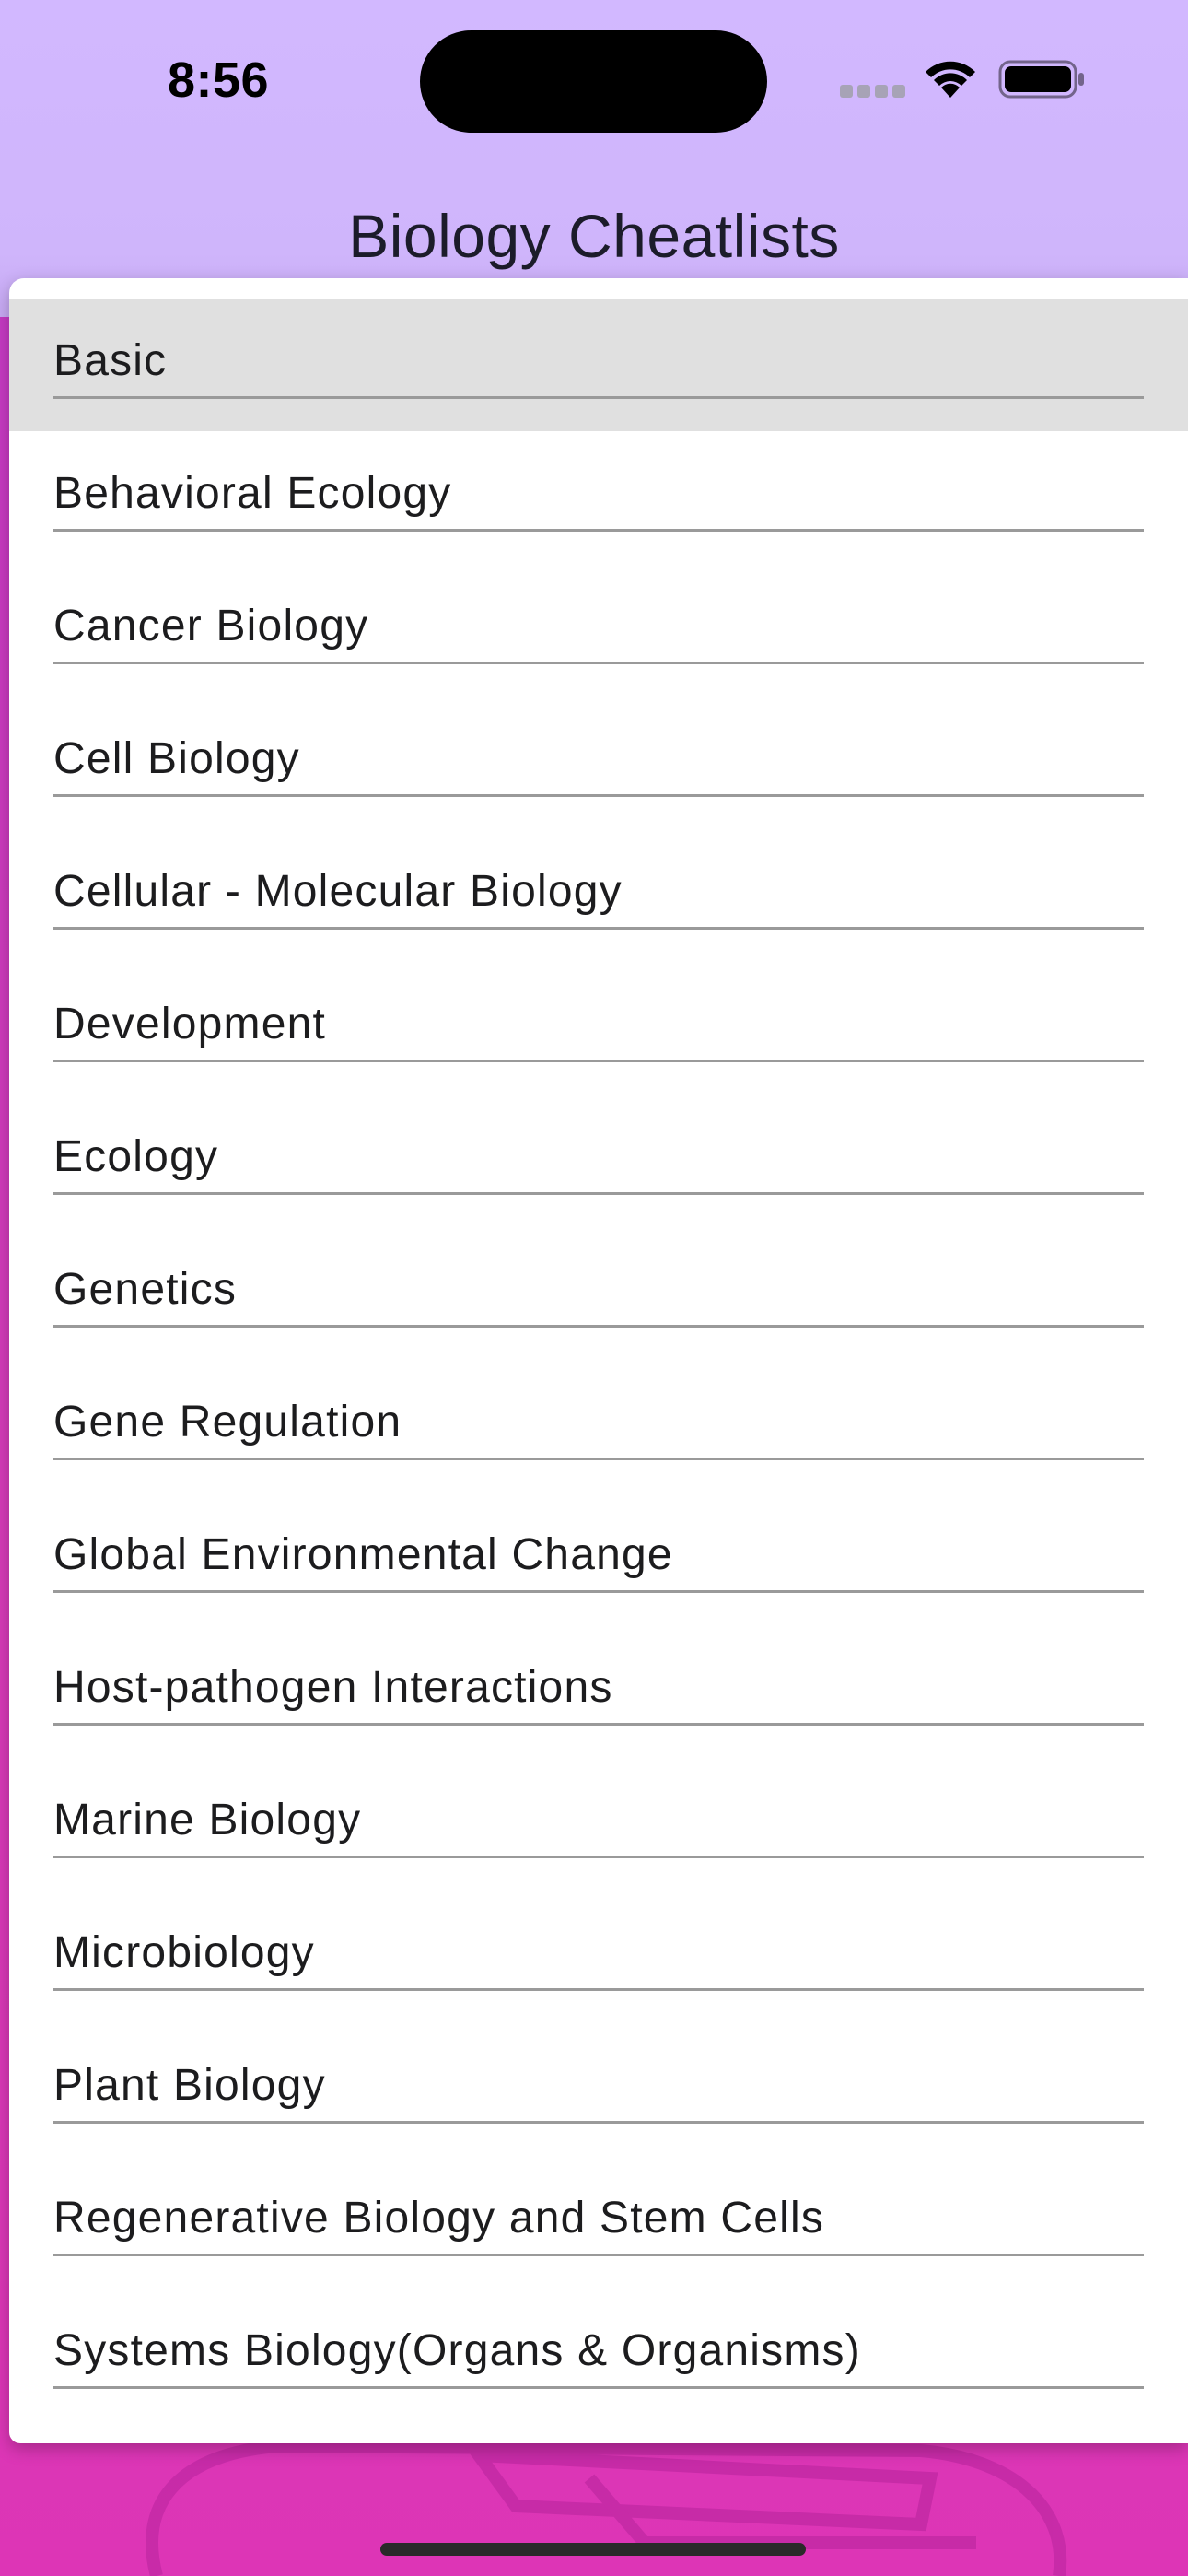 The image size is (1188, 2576). What do you see at coordinates (598, 365) in the screenshot?
I see `list-item: Basic` at bounding box center [598, 365].